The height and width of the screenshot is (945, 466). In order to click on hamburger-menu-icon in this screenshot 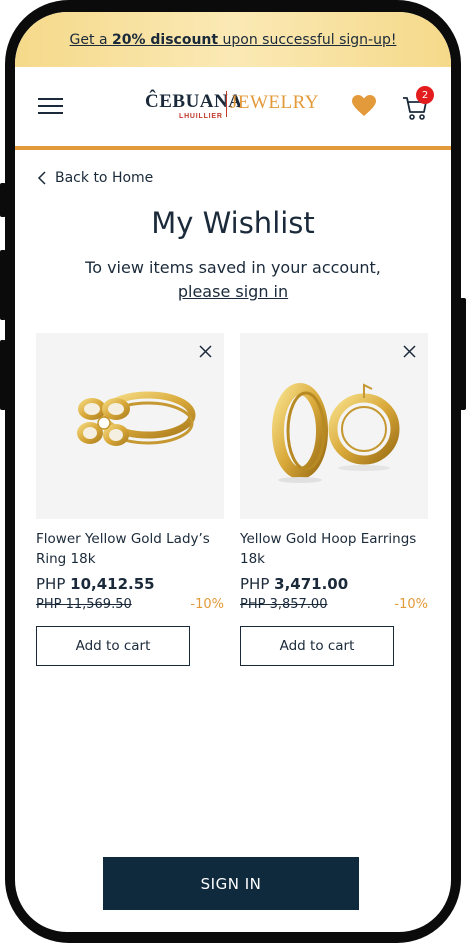, I will do `click(50, 107)`.